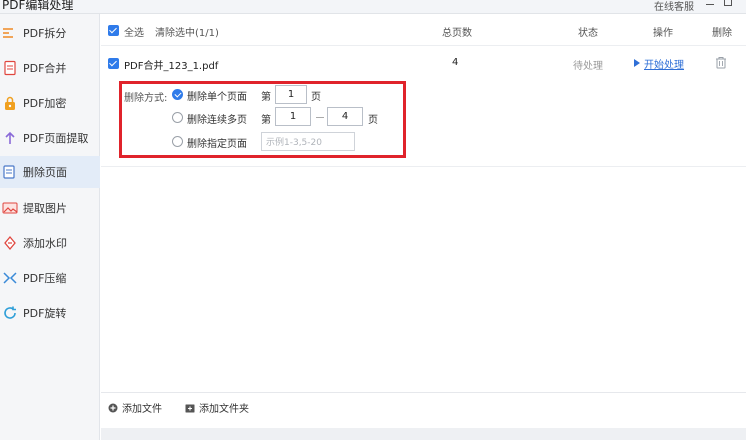 The image size is (746, 440). I want to click on sidebar-item-label: PDF拆分, so click(45, 33).